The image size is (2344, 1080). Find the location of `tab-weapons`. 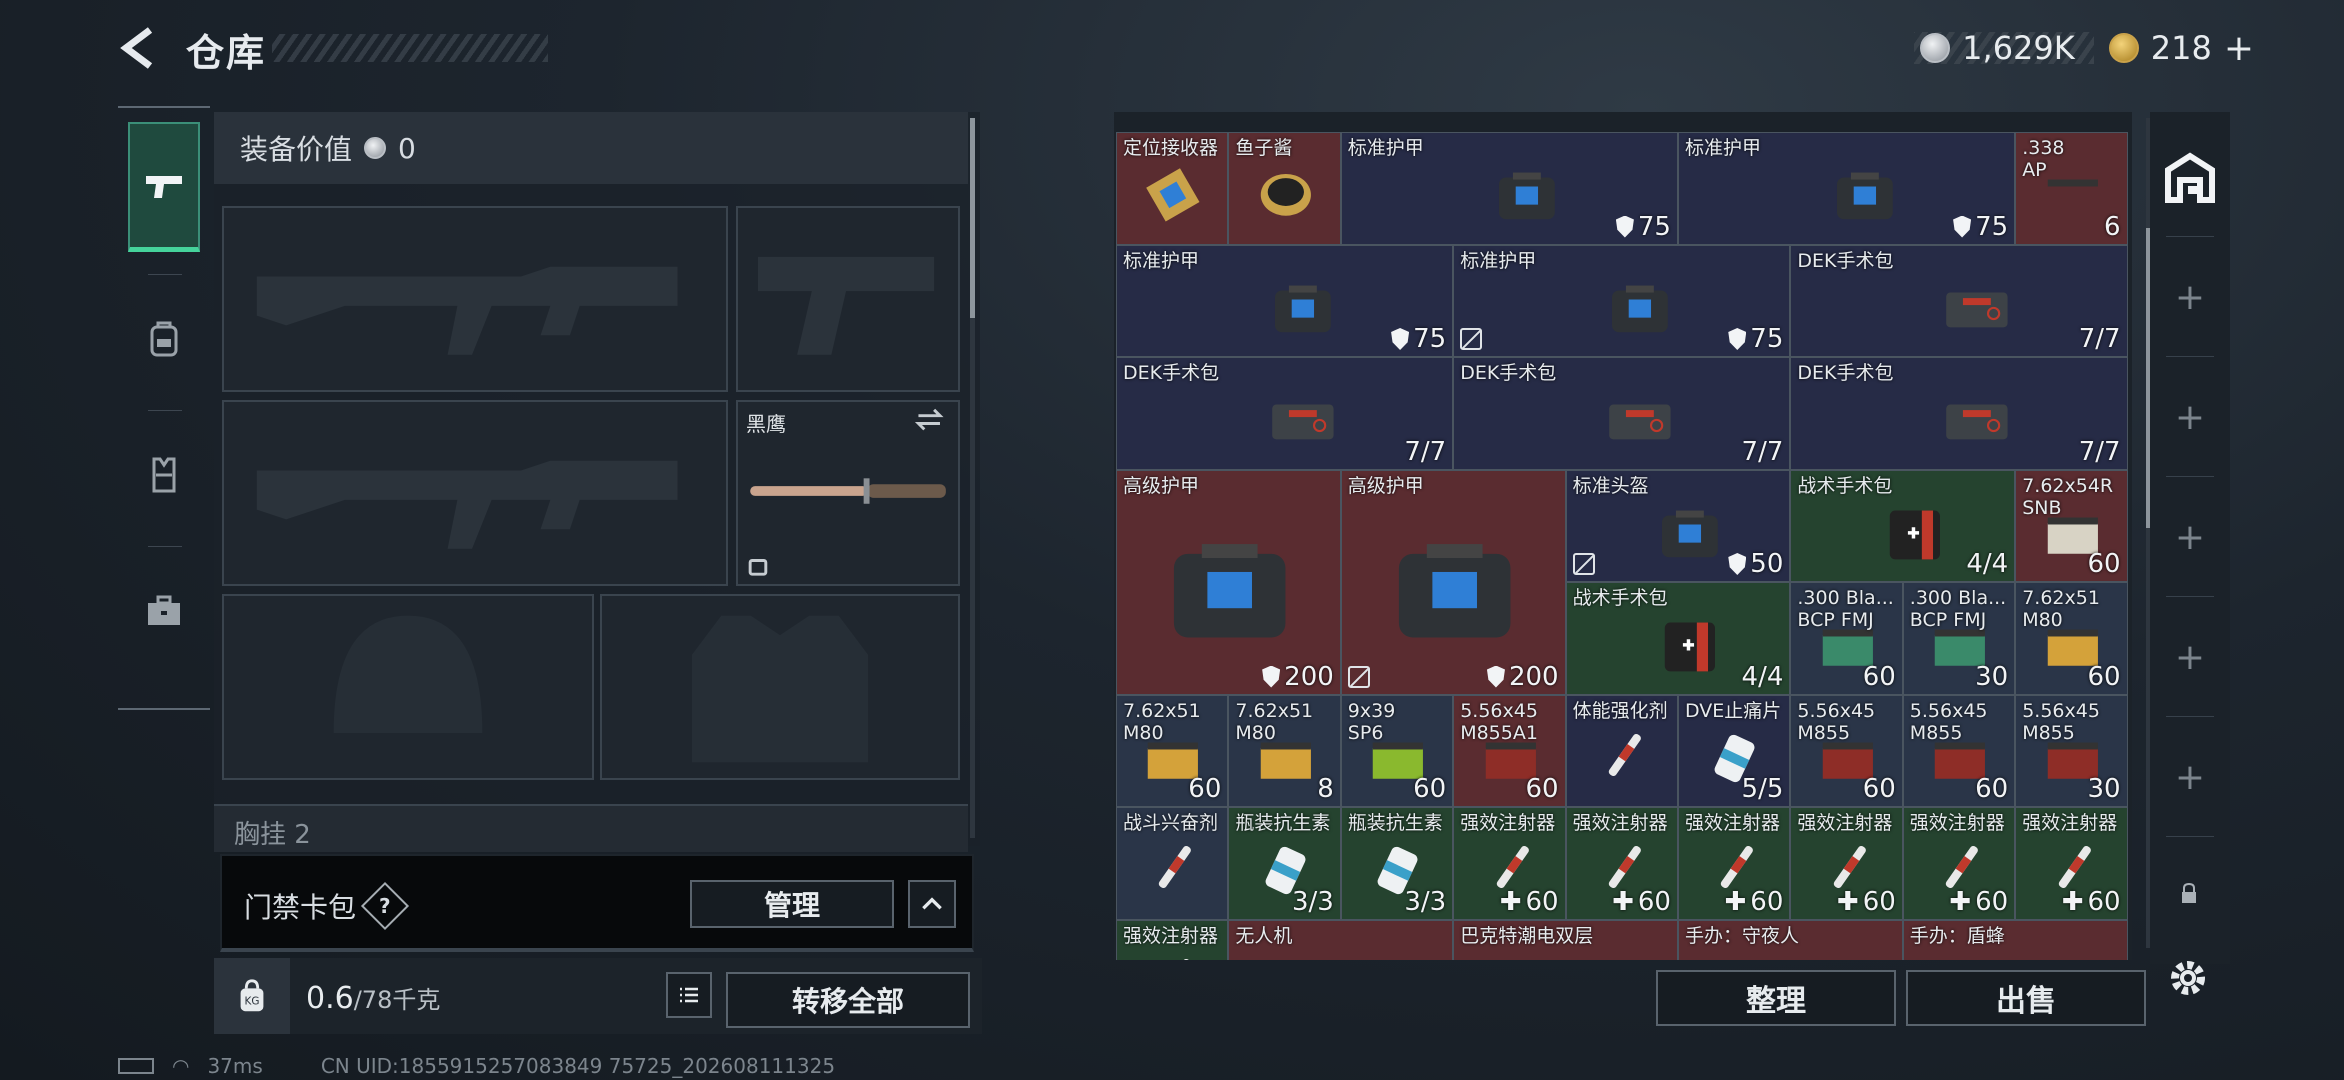

tab-weapons is located at coordinates (164, 187).